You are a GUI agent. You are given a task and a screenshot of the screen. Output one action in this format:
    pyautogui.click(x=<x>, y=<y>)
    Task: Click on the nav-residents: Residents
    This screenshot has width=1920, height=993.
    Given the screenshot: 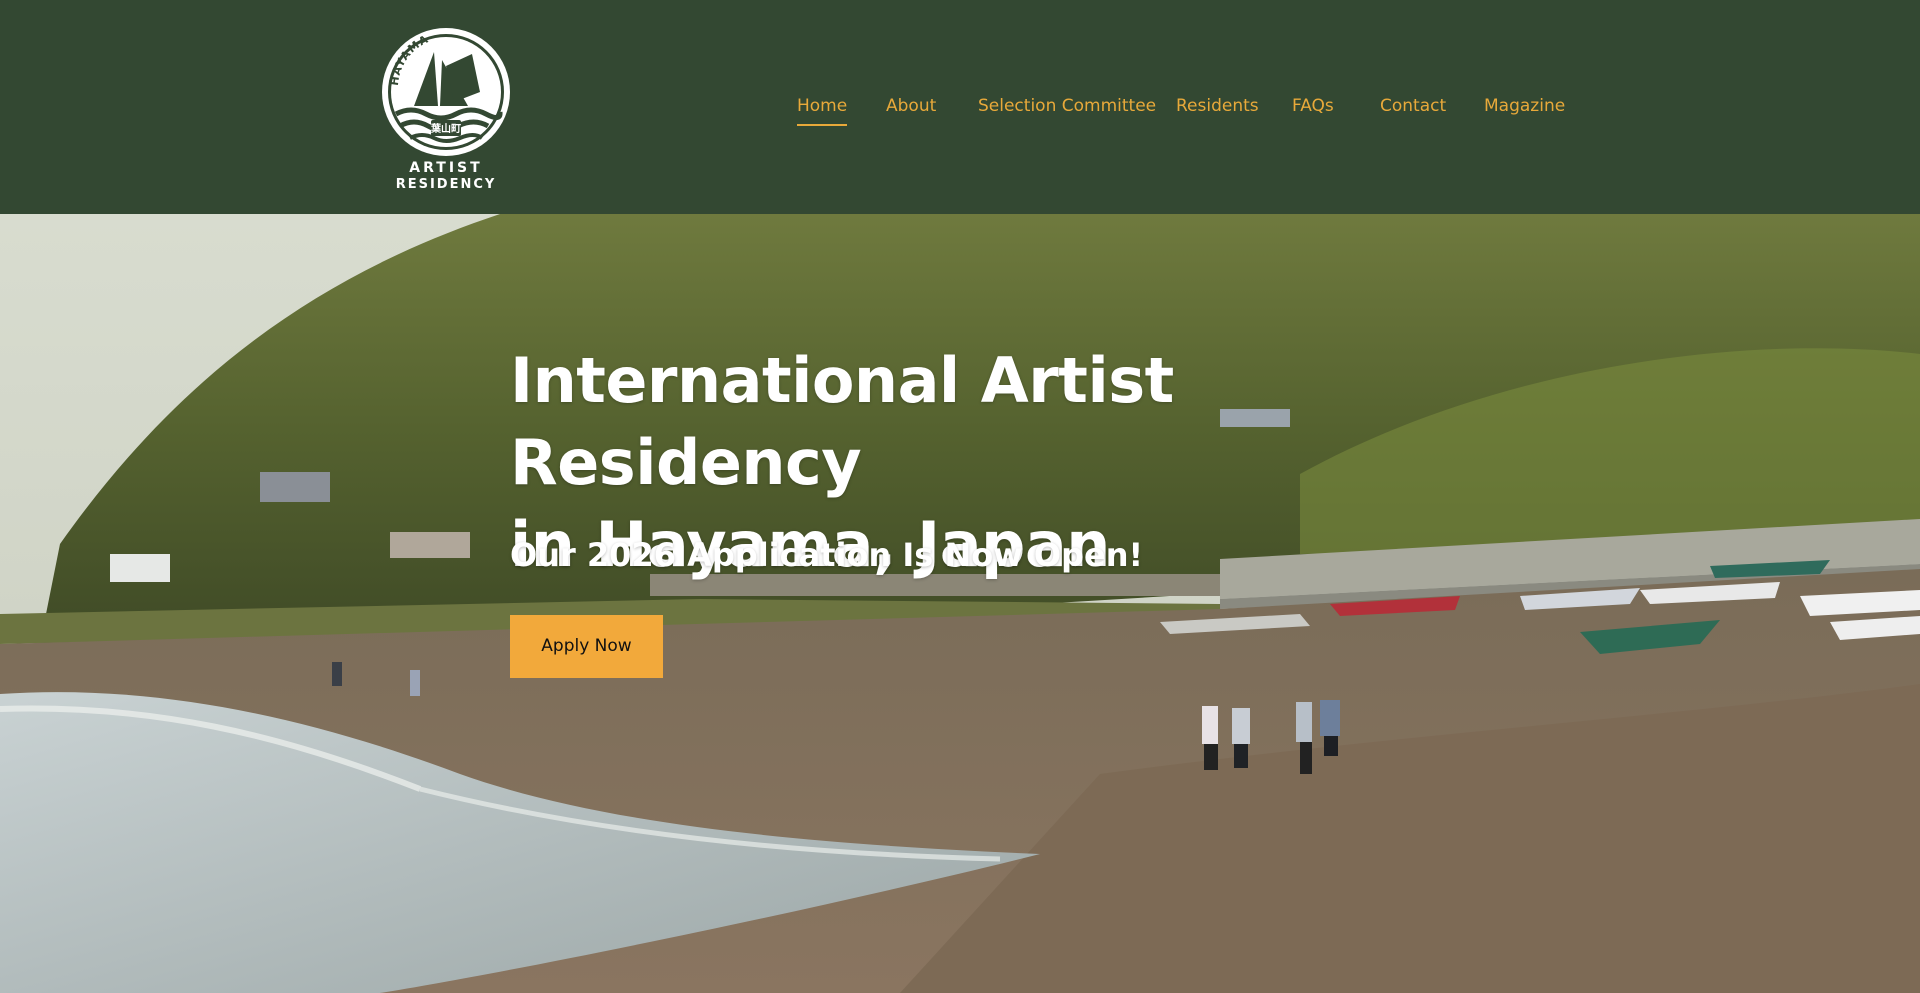 What is the action you would take?
    pyautogui.click(x=1217, y=106)
    